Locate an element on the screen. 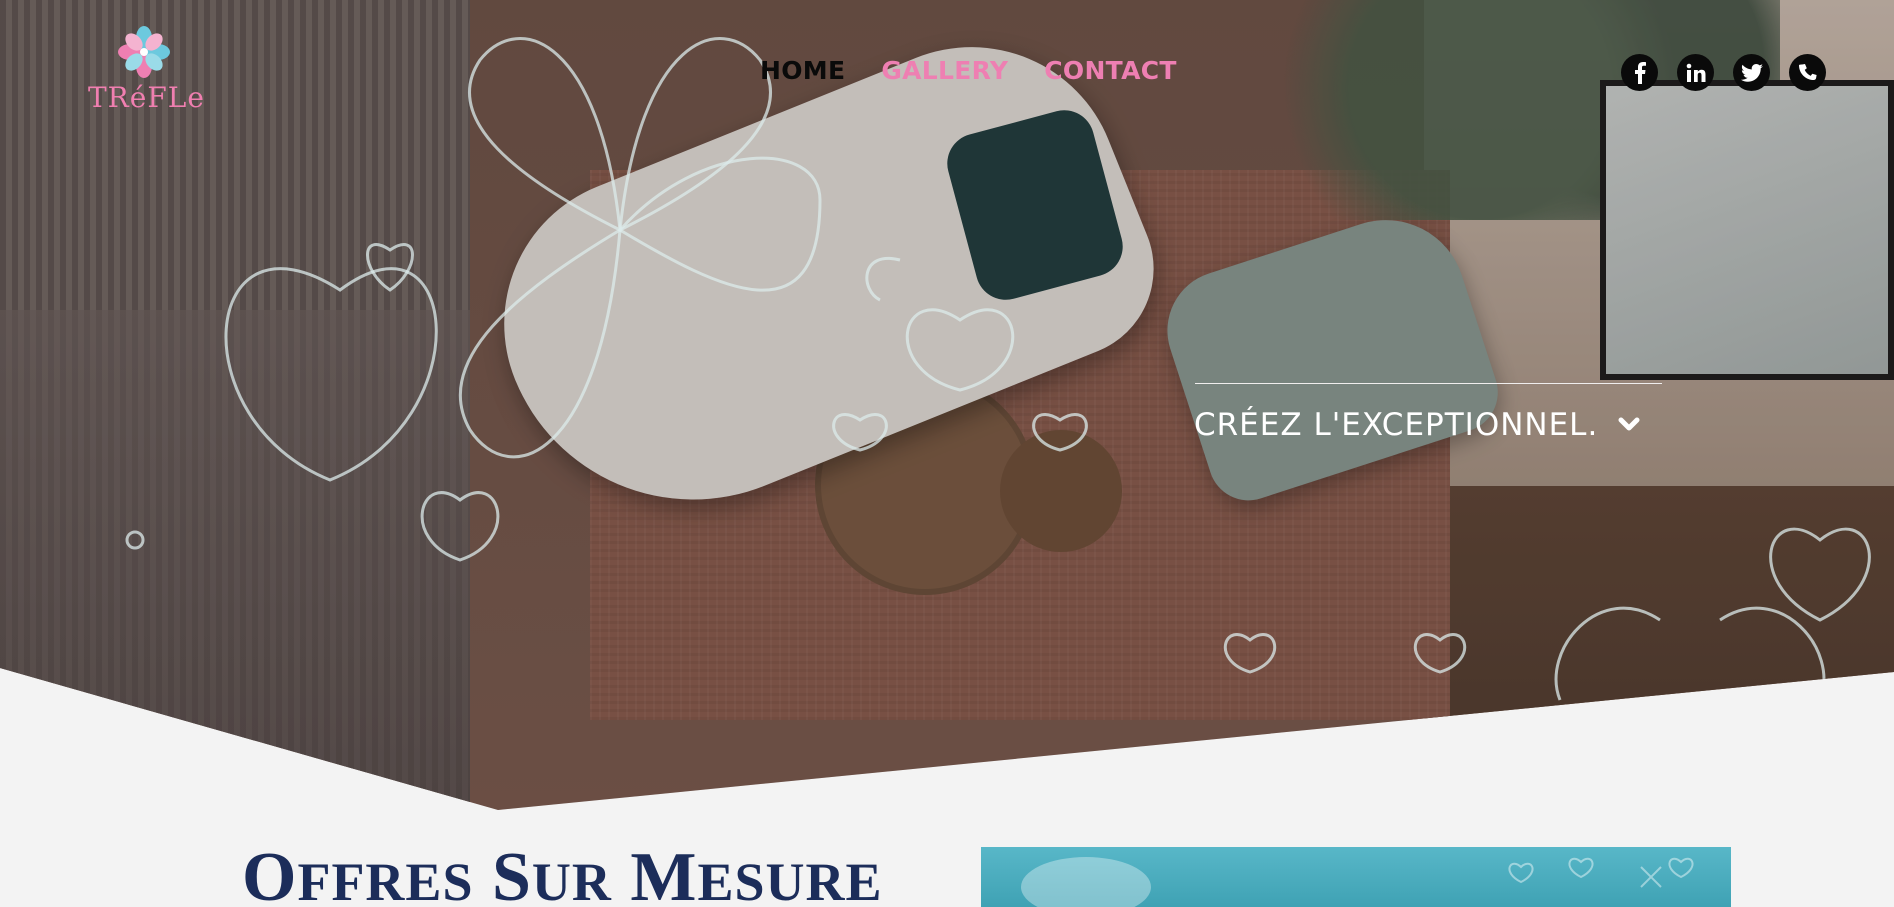  social-links is located at coordinates (1723, 72).